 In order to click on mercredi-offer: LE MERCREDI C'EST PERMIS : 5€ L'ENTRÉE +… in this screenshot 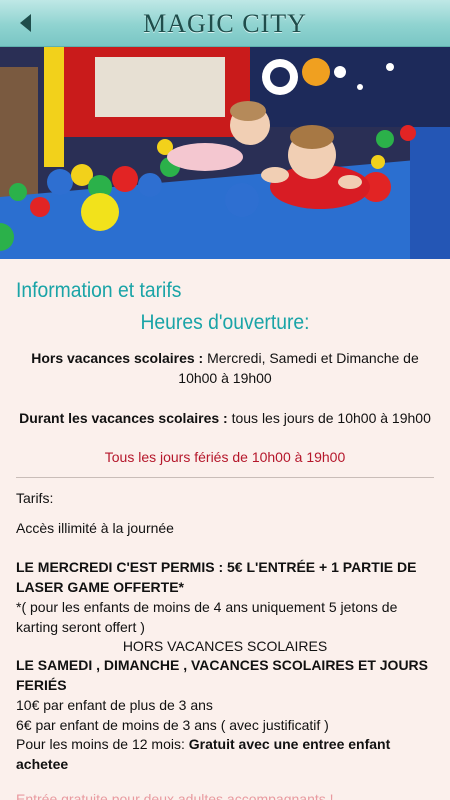, I will do `click(225, 577)`.